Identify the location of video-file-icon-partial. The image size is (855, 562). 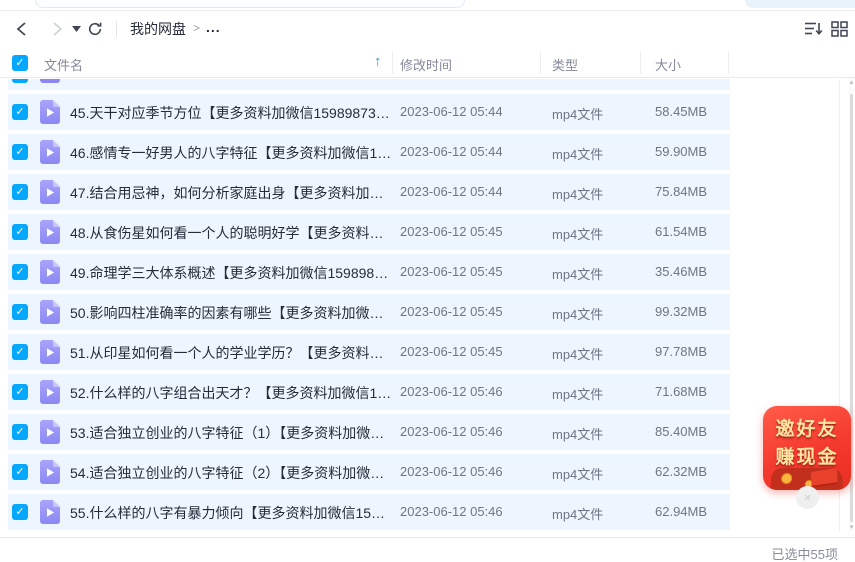
(50, 81).